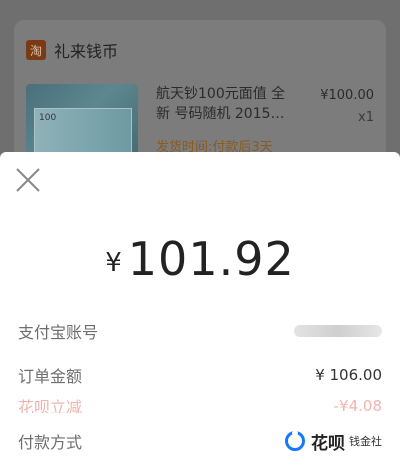 This screenshot has width=400, height=462. Describe the element at coordinates (28, 180) in the screenshot. I see `close-icon` at that location.